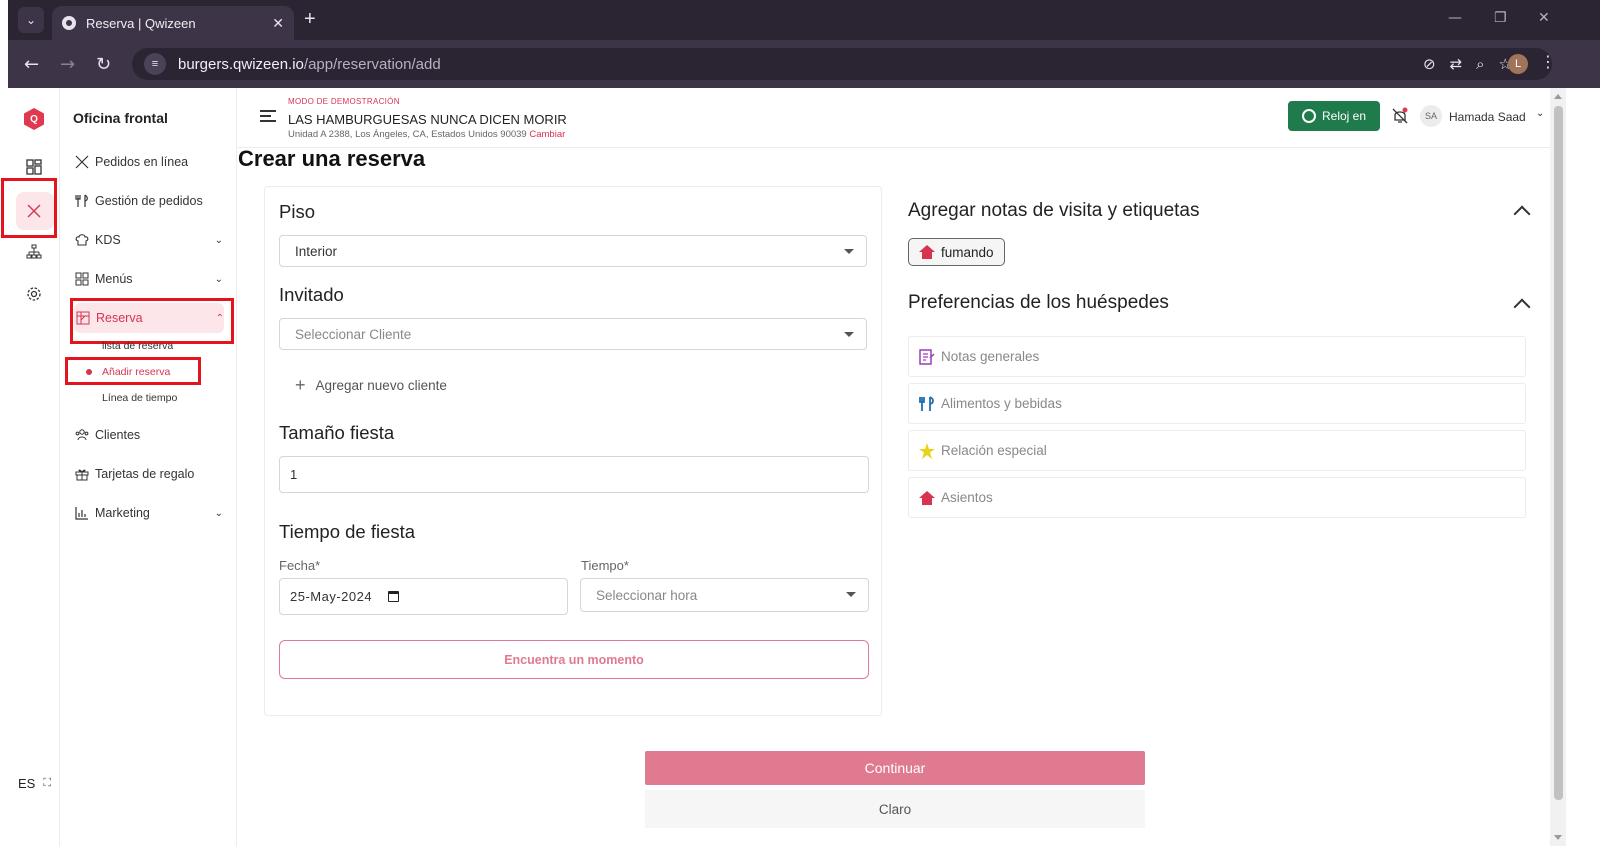 This screenshot has height=846, width=1600. I want to click on floor-label: Piso, so click(297, 211).